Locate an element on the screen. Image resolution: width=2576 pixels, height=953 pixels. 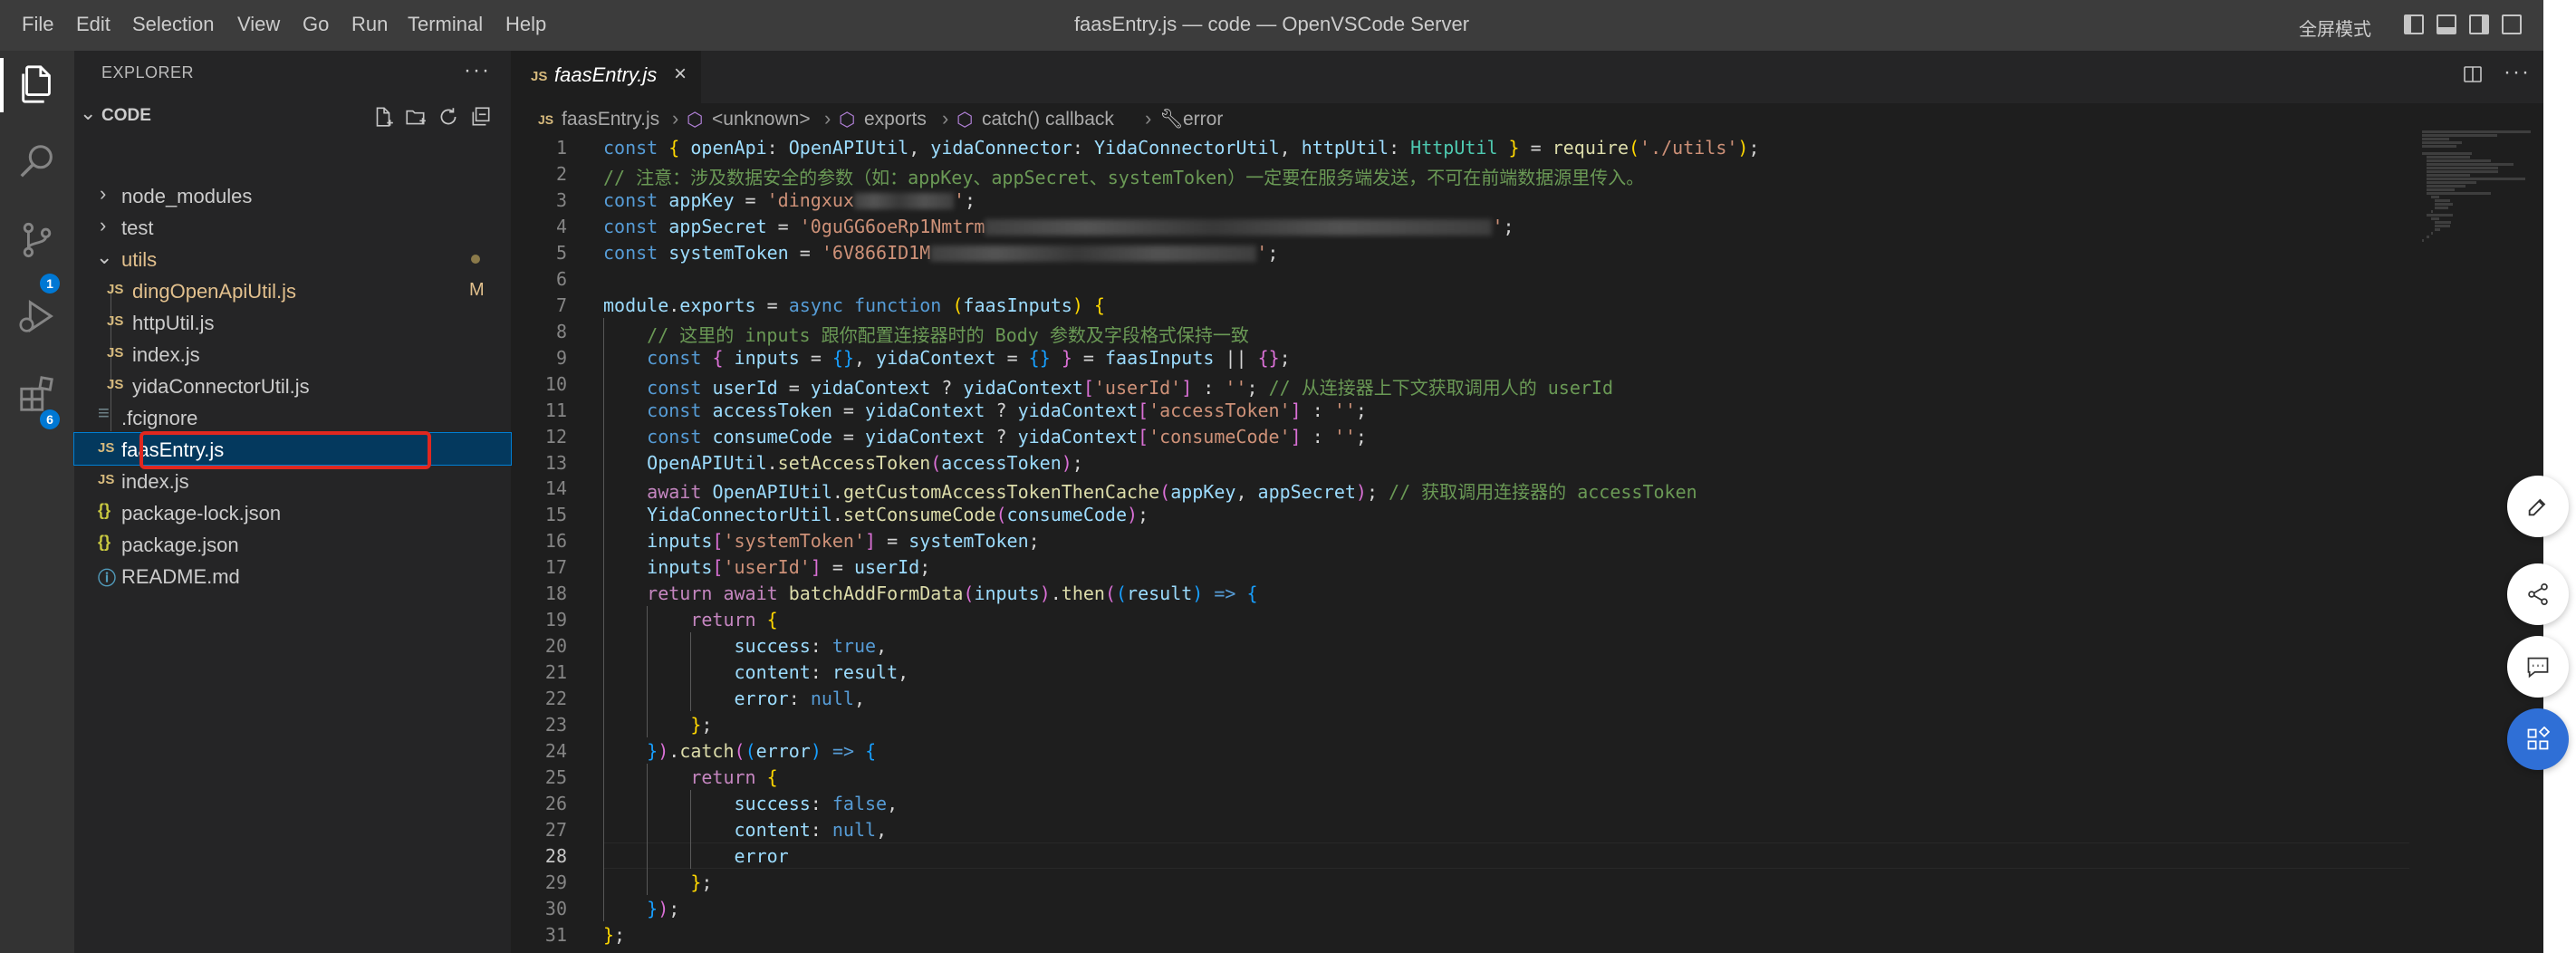
tree-label: package-lock.json is located at coordinates (201, 513).